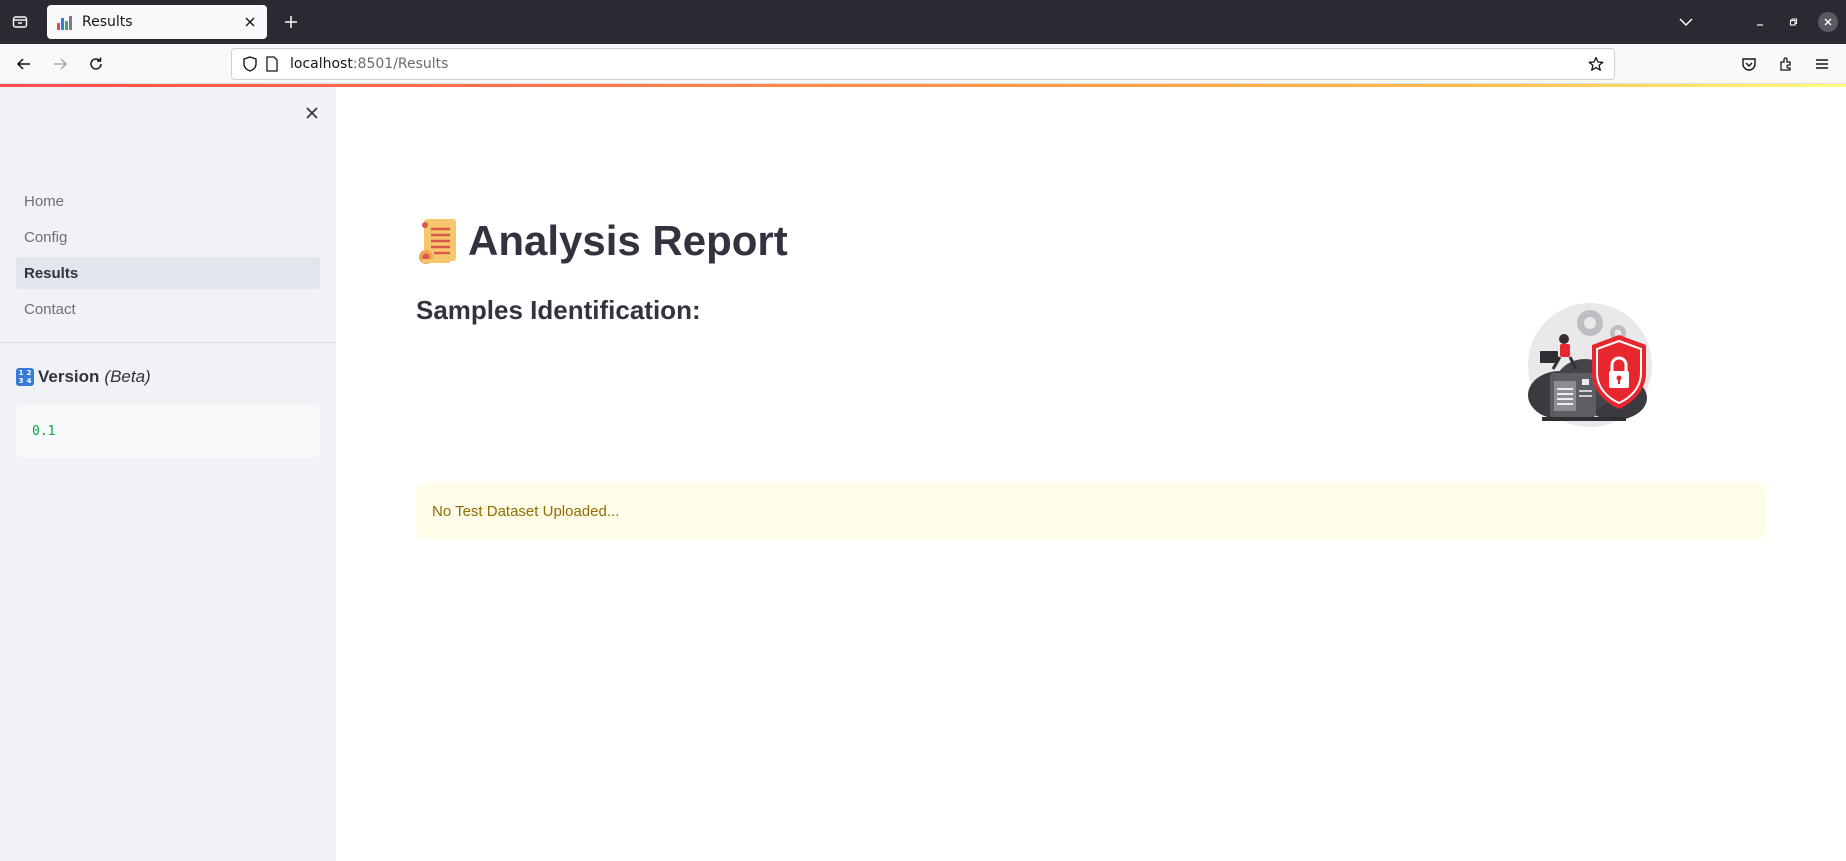 The height and width of the screenshot is (861, 1846). I want to click on security-illustration, so click(1590, 368).